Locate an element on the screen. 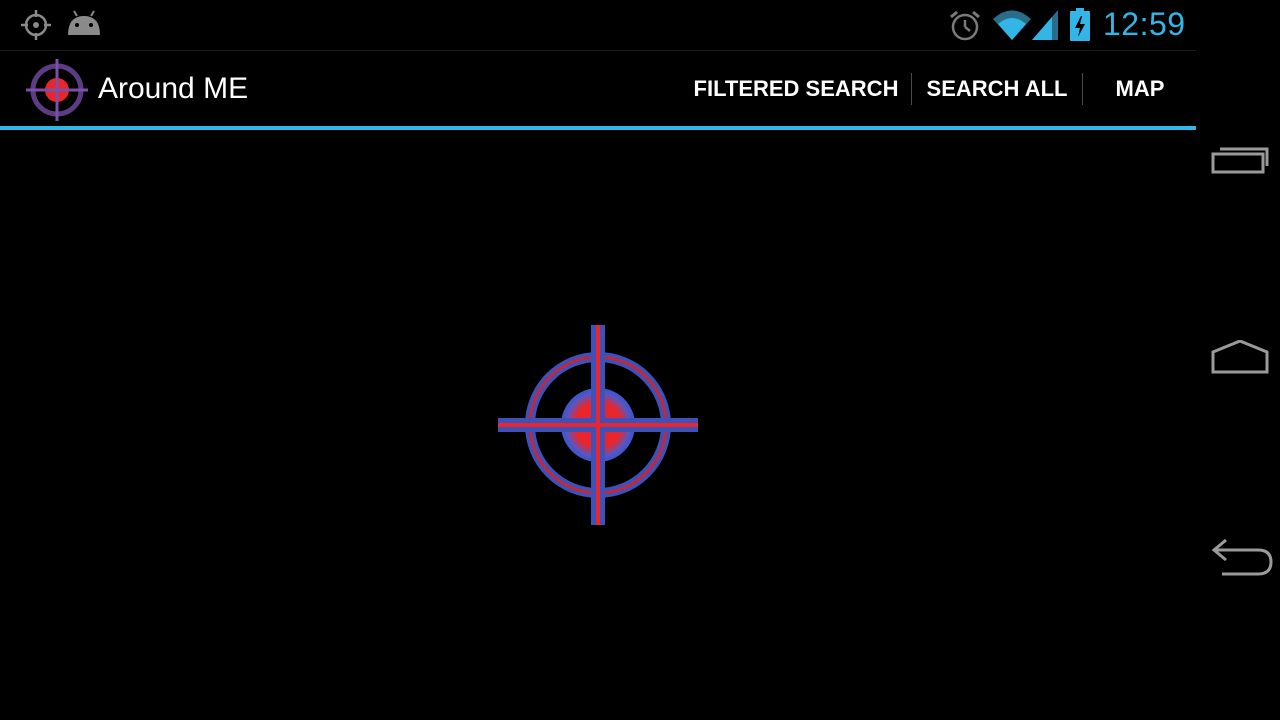  search-all-button: SEARCH ALL is located at coordinates (997, 89).